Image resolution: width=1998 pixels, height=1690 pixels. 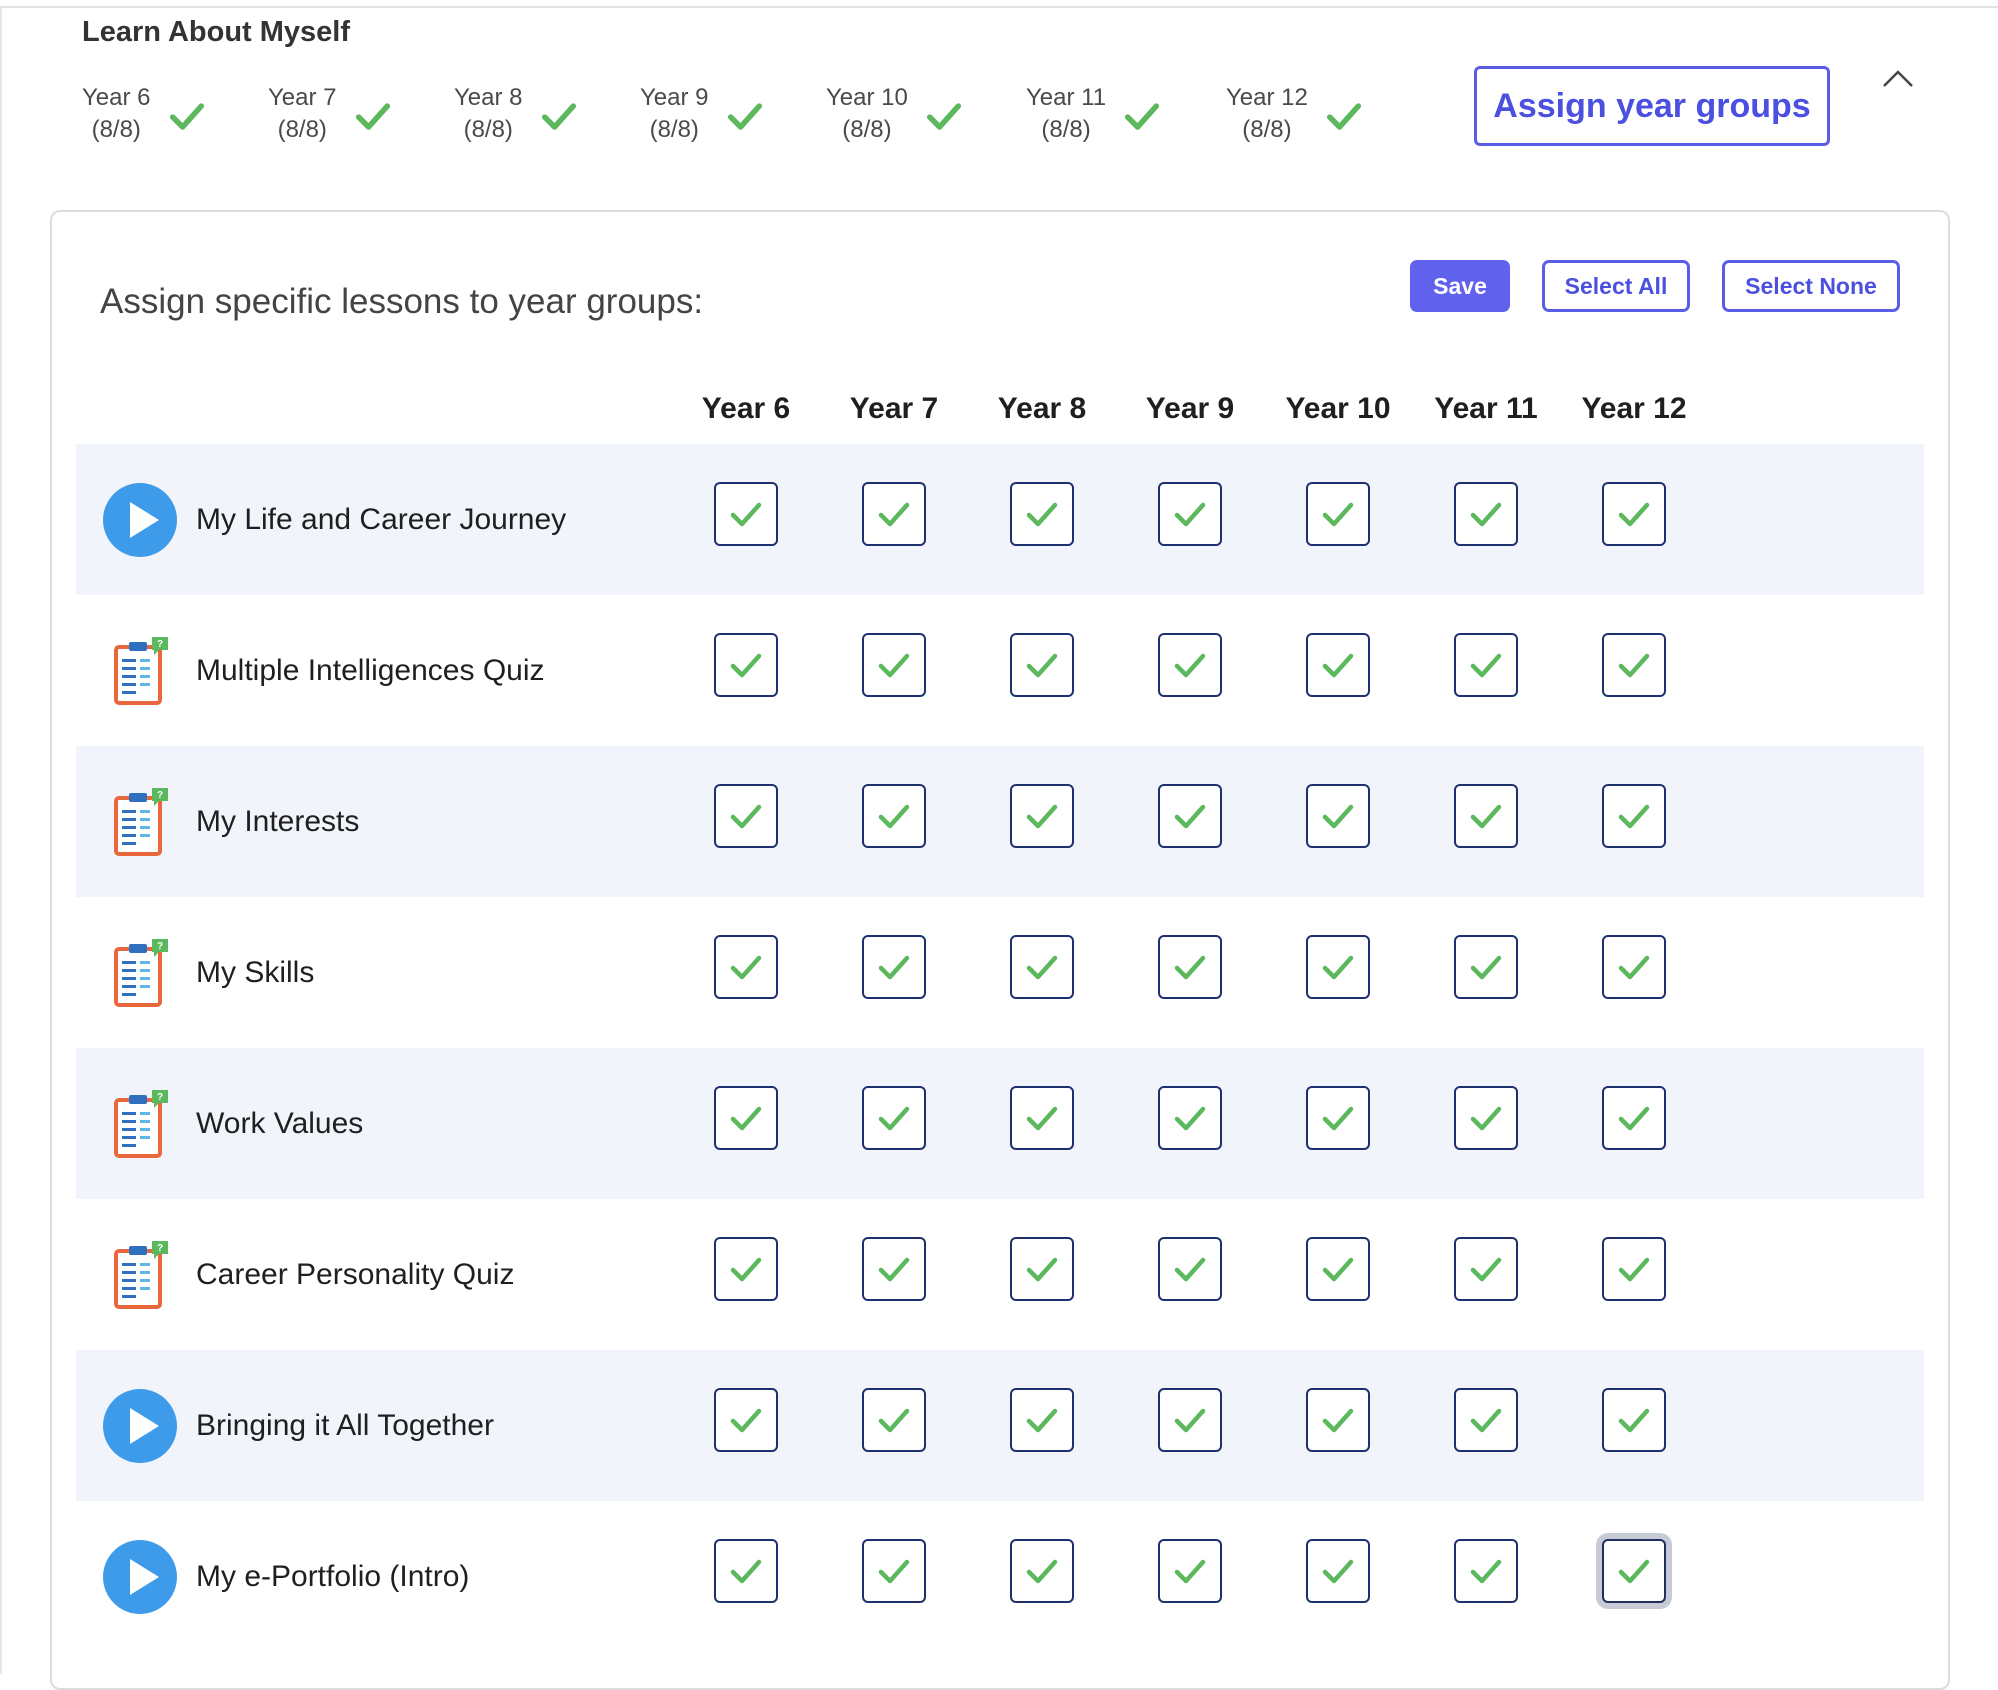 I want to click on summary-check, so click(x=373, y=118).